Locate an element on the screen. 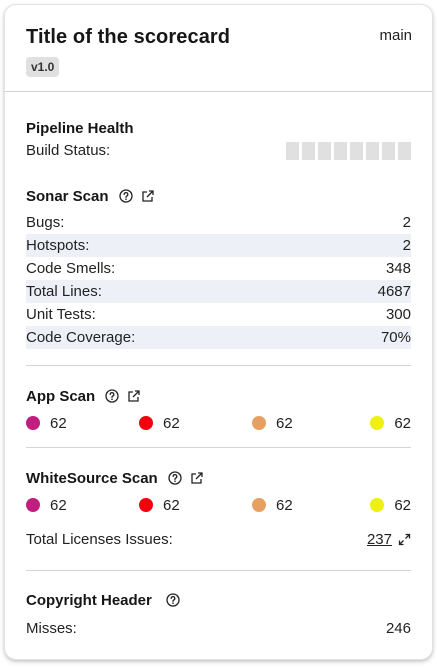  licenses-value-link: 237 is located at coordinates (379, 539).